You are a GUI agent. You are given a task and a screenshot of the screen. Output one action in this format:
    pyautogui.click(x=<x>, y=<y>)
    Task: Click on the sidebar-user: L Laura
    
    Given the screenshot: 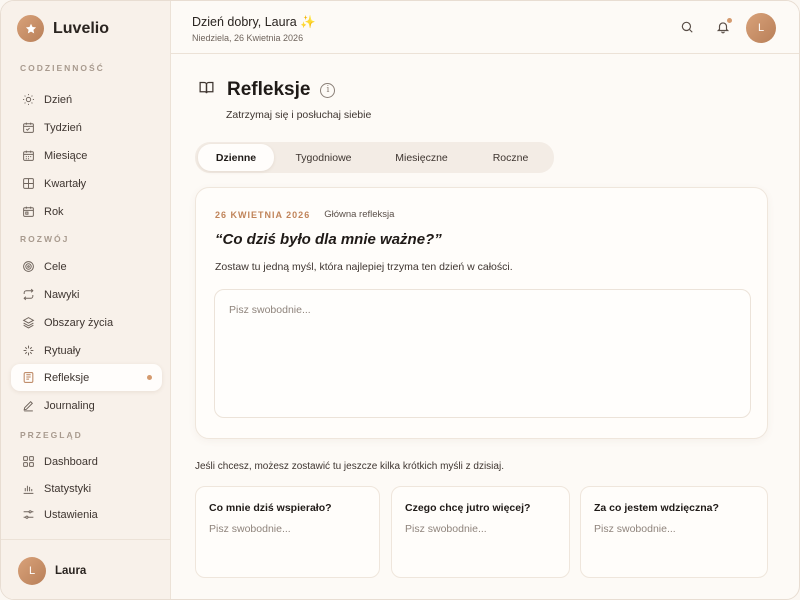 What is the action you would take?
    pyautogui.click(x=86, y=569)
    